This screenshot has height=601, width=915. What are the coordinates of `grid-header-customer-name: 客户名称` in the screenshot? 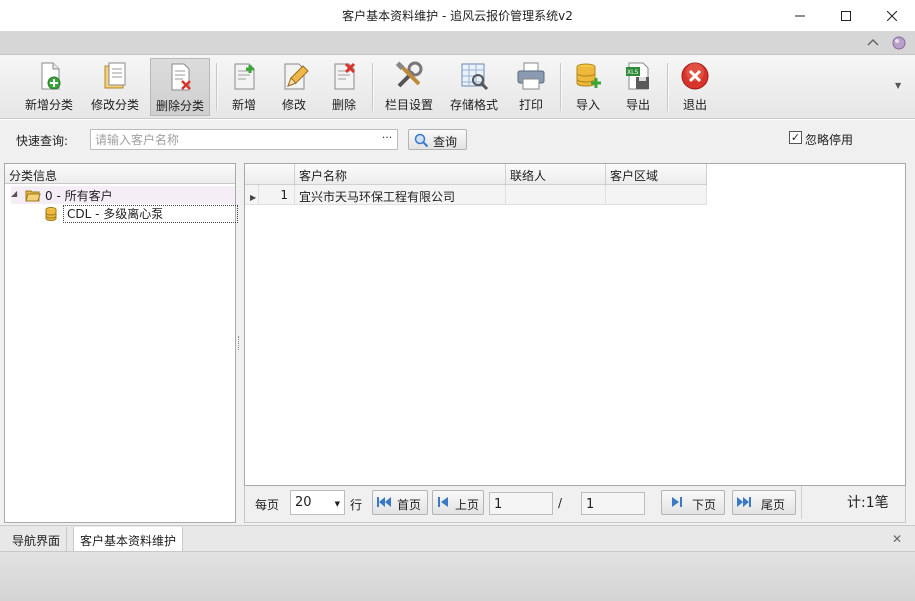 It's located at (400, 174).